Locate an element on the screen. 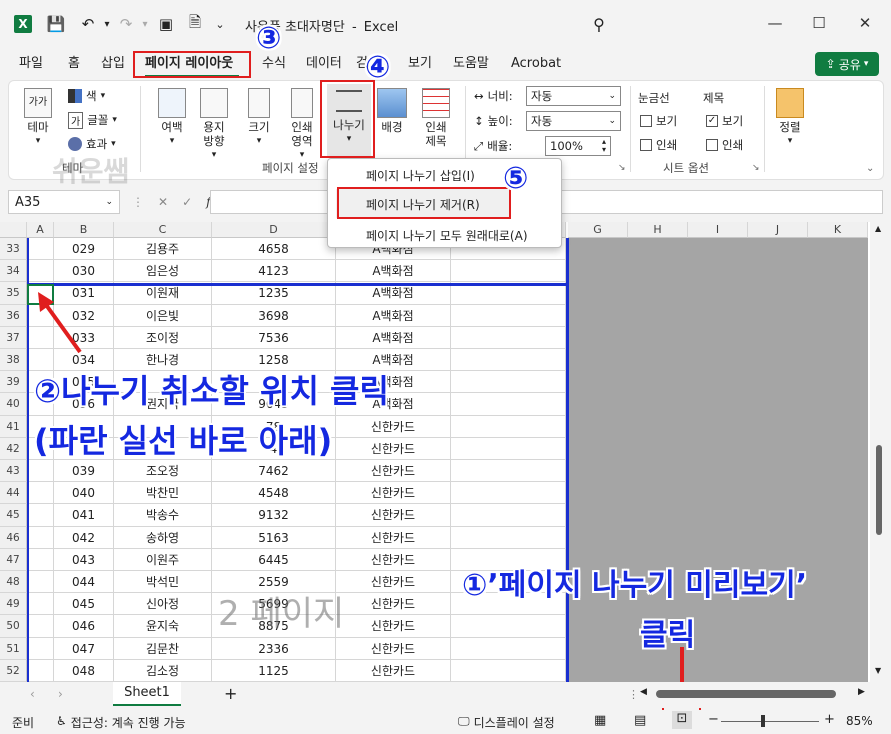 This screenshot has height=734, width=891. row-header: 40 is located at coordinates (13, 404).